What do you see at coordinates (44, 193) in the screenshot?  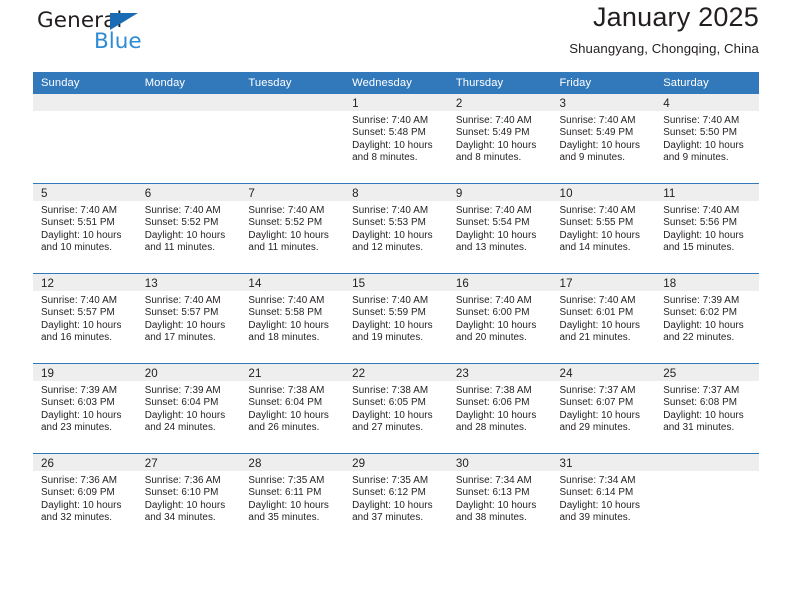 I see `day-number: 5` at bounding box center [44, 193].